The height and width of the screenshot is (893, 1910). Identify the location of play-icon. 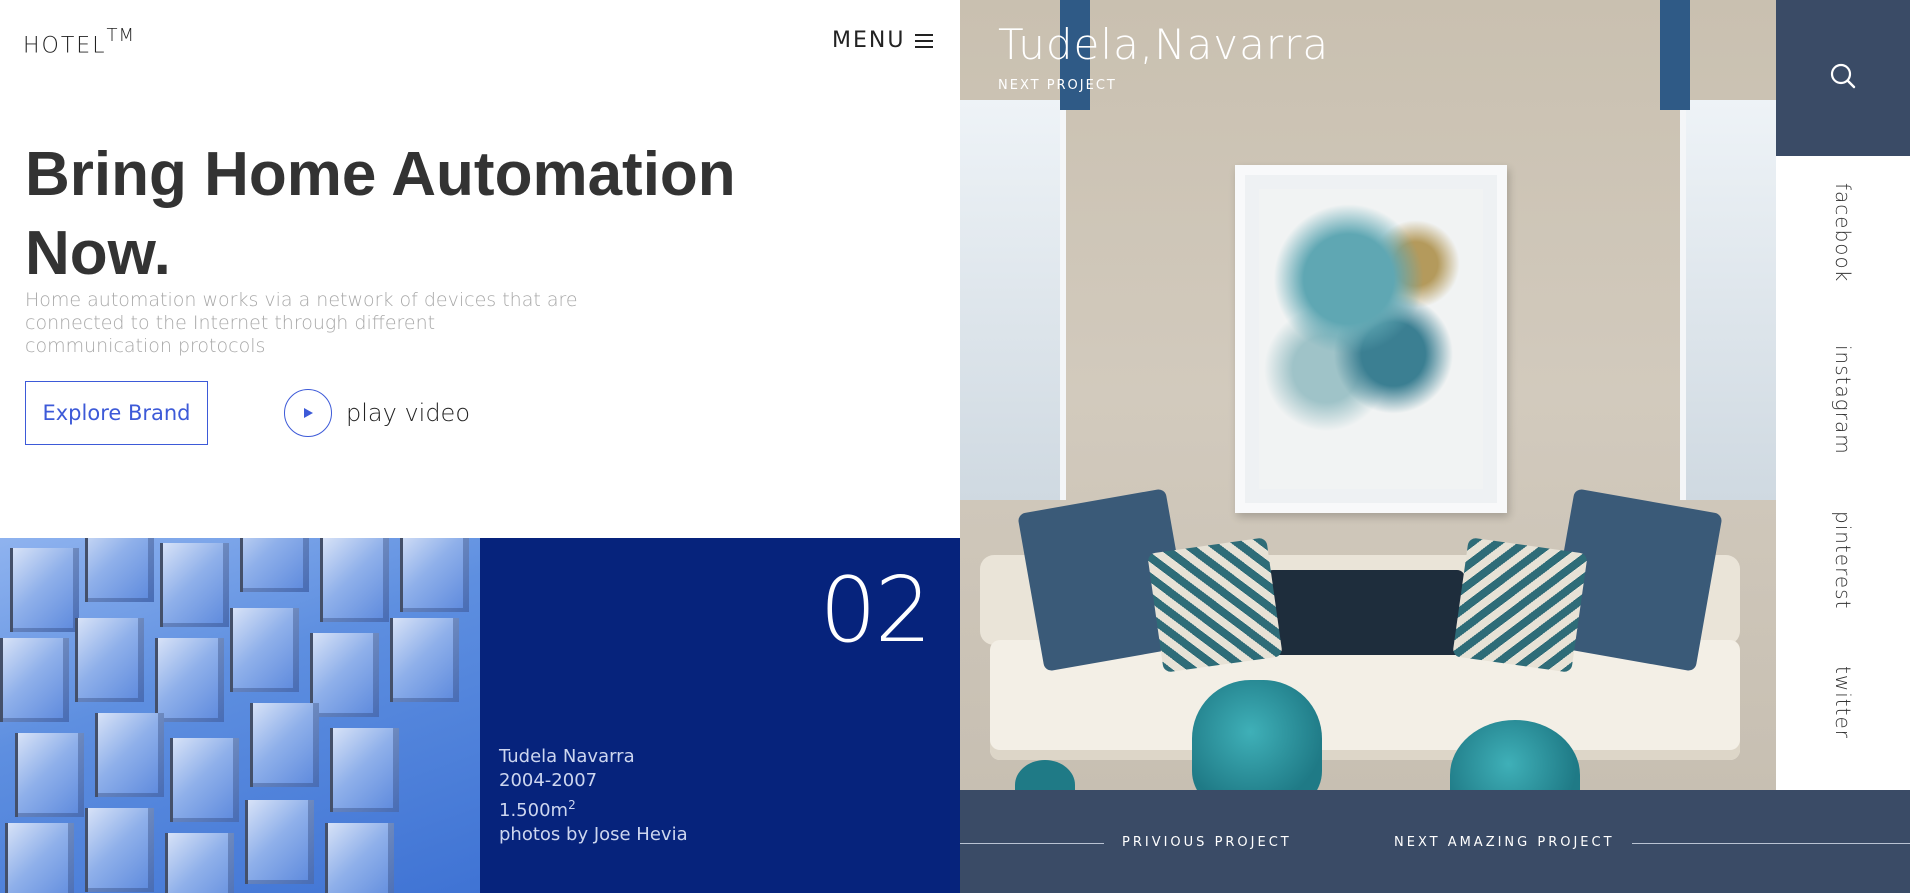
(308, 413).